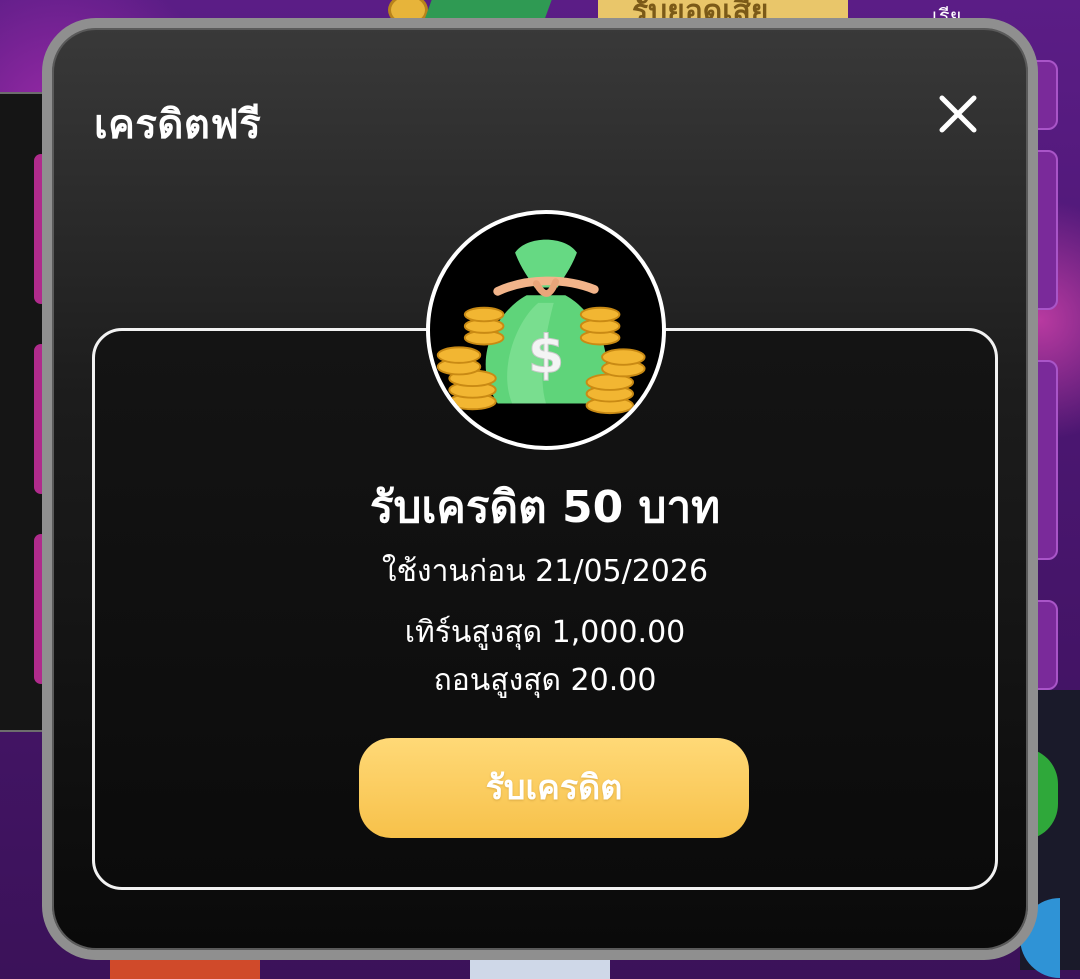 Image resolution: width=1080 pixels, height=979 pixels. I want to click on expiry-date: ใช้งานก่อน 21/05/2026, so click(545, 571).